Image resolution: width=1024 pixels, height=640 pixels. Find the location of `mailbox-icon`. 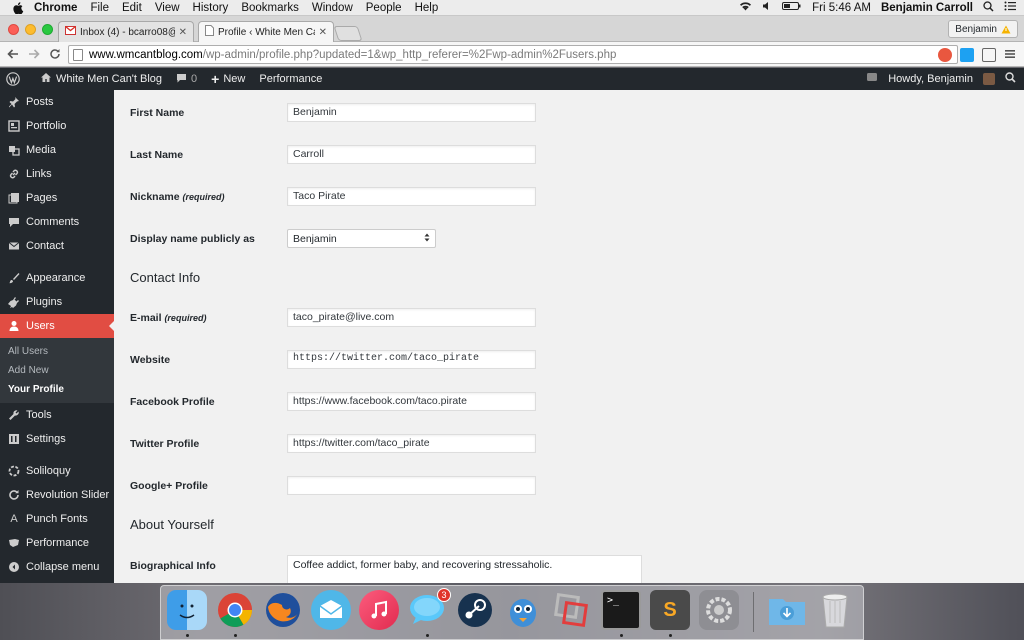

mailbox-icon is located at coordinates (331, 610).